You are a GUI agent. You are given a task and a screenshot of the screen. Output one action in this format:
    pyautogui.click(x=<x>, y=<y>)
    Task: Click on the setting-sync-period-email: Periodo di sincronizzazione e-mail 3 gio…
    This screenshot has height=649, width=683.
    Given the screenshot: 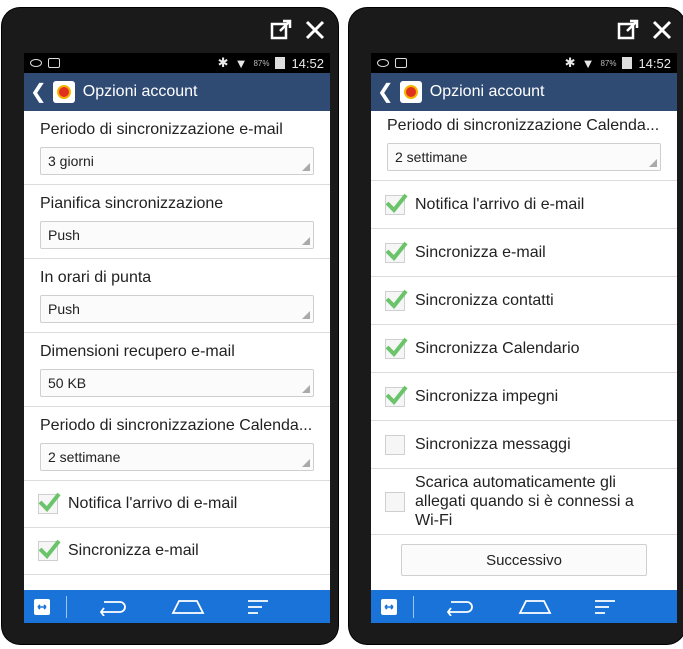 What is the action you would take?
    pyautogui.click(x=177, y=148)
    